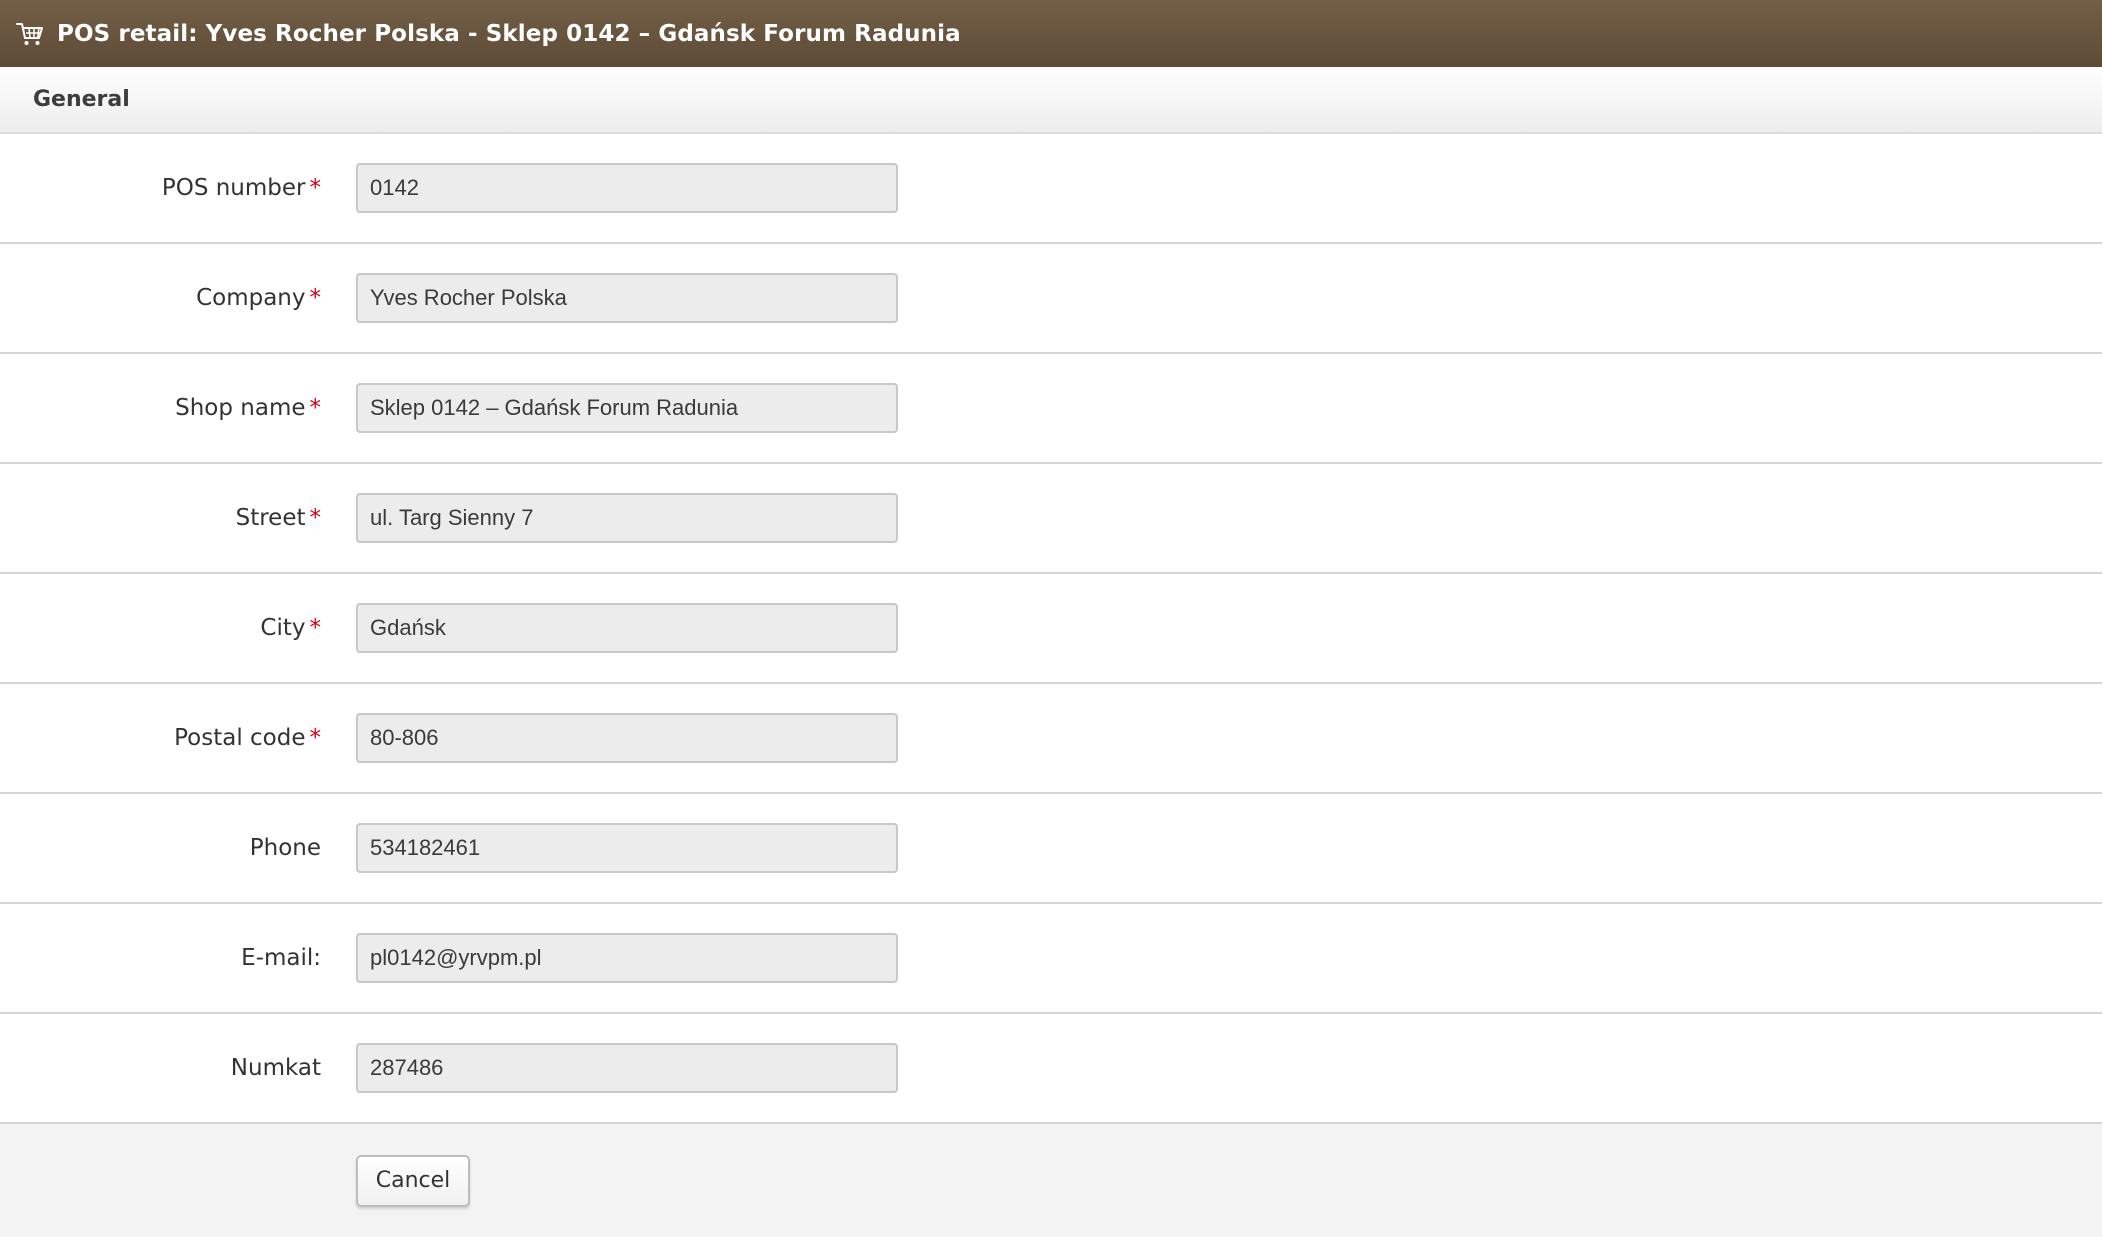 The height and width of the screenshot is (1240, 2102). What do you see at coordinates (627, 518) in the screenshot?
I see `street-field` at bounding box center [627, 518].